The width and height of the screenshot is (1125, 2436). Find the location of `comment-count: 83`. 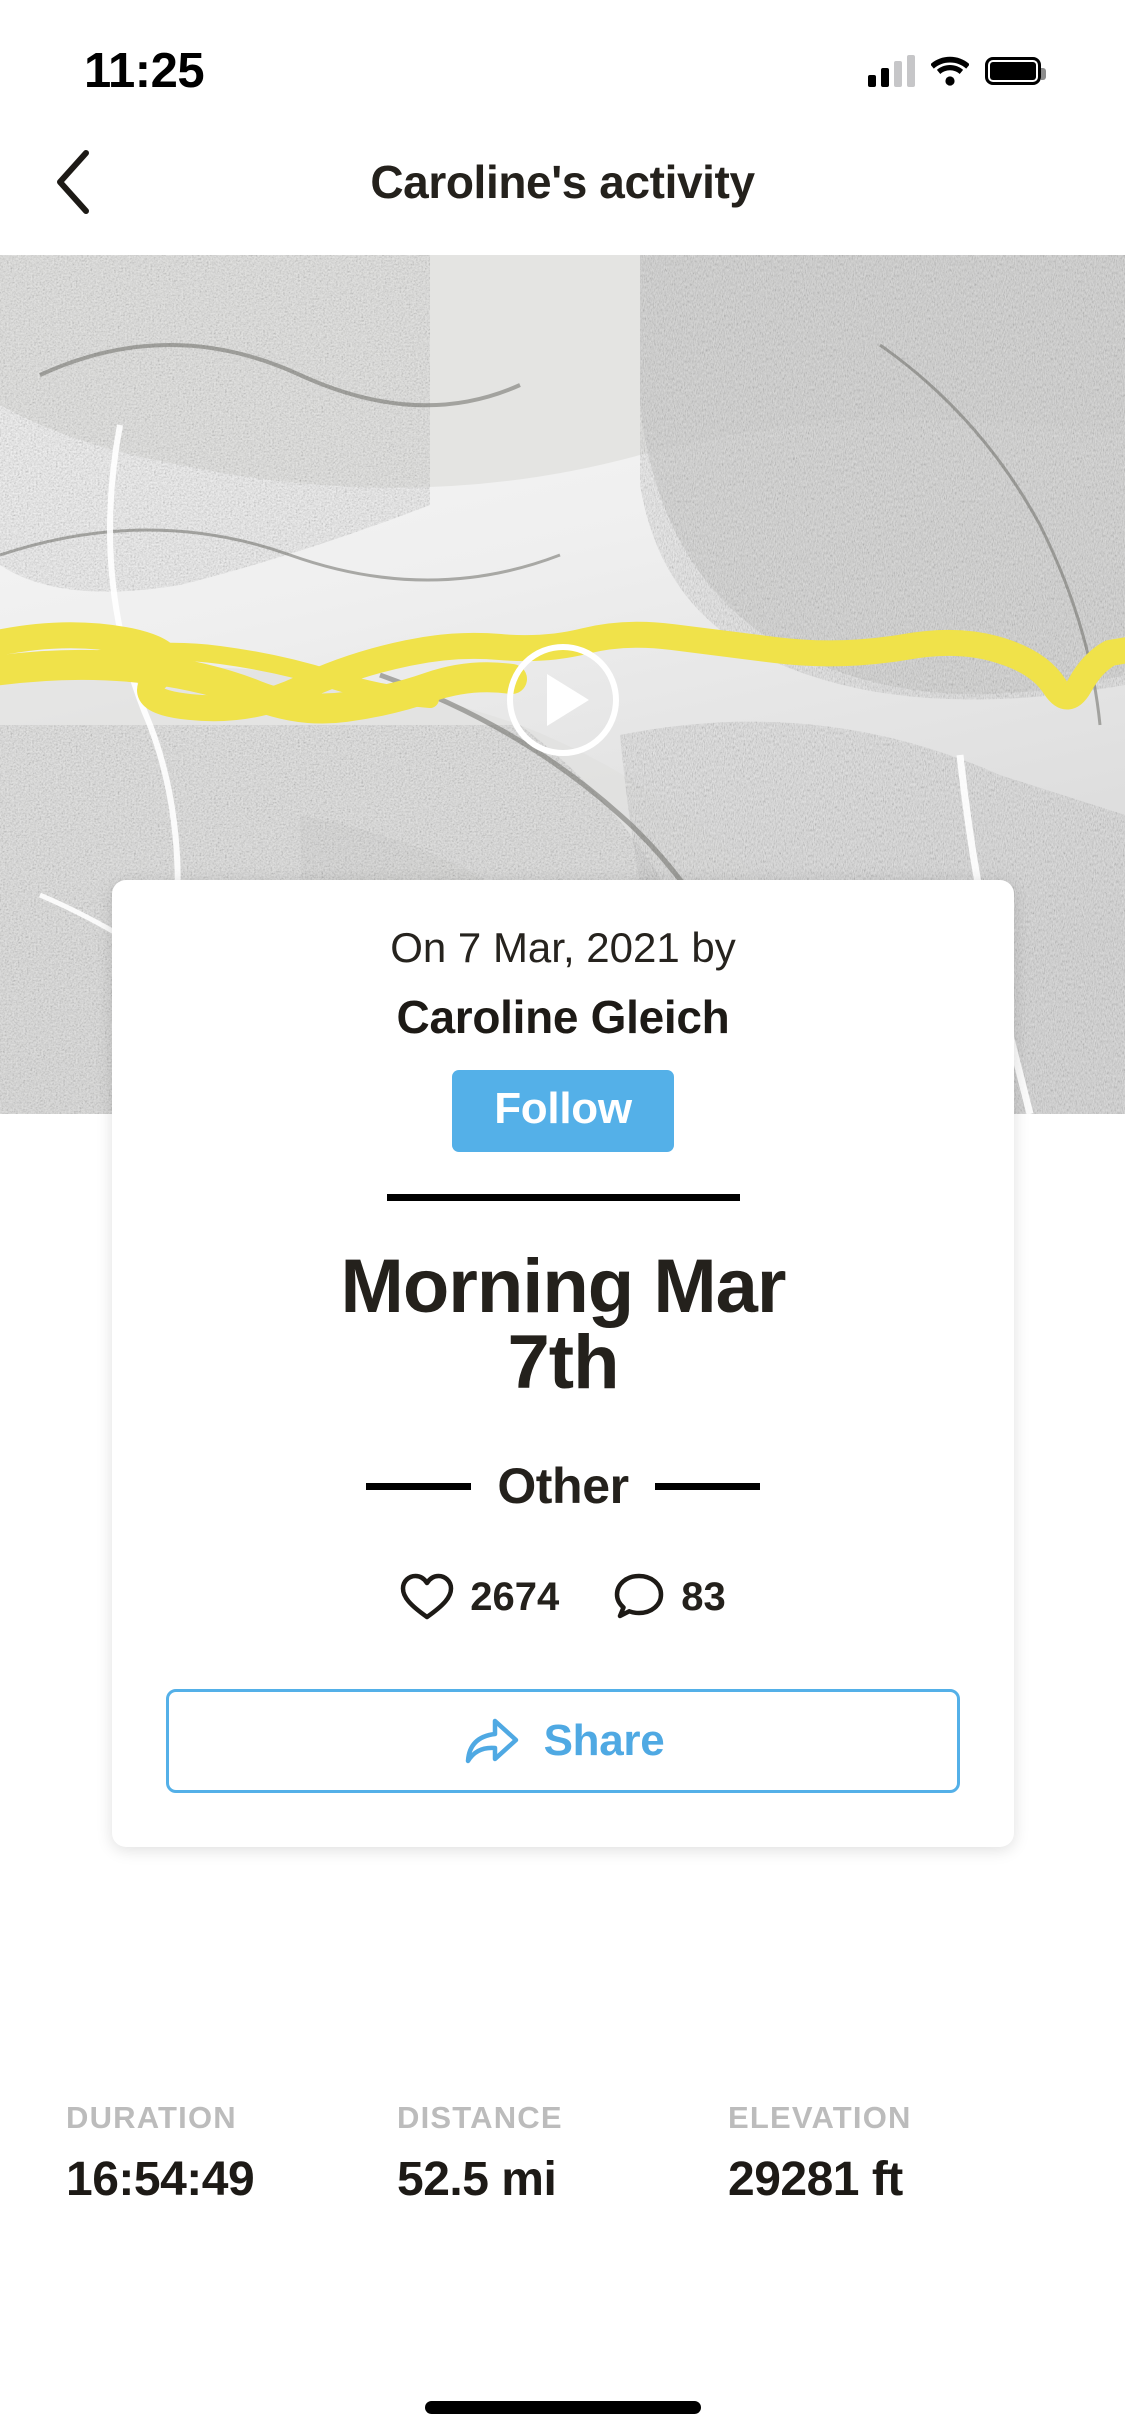

comment-count: 83 is located at coordinates (703, 1596).